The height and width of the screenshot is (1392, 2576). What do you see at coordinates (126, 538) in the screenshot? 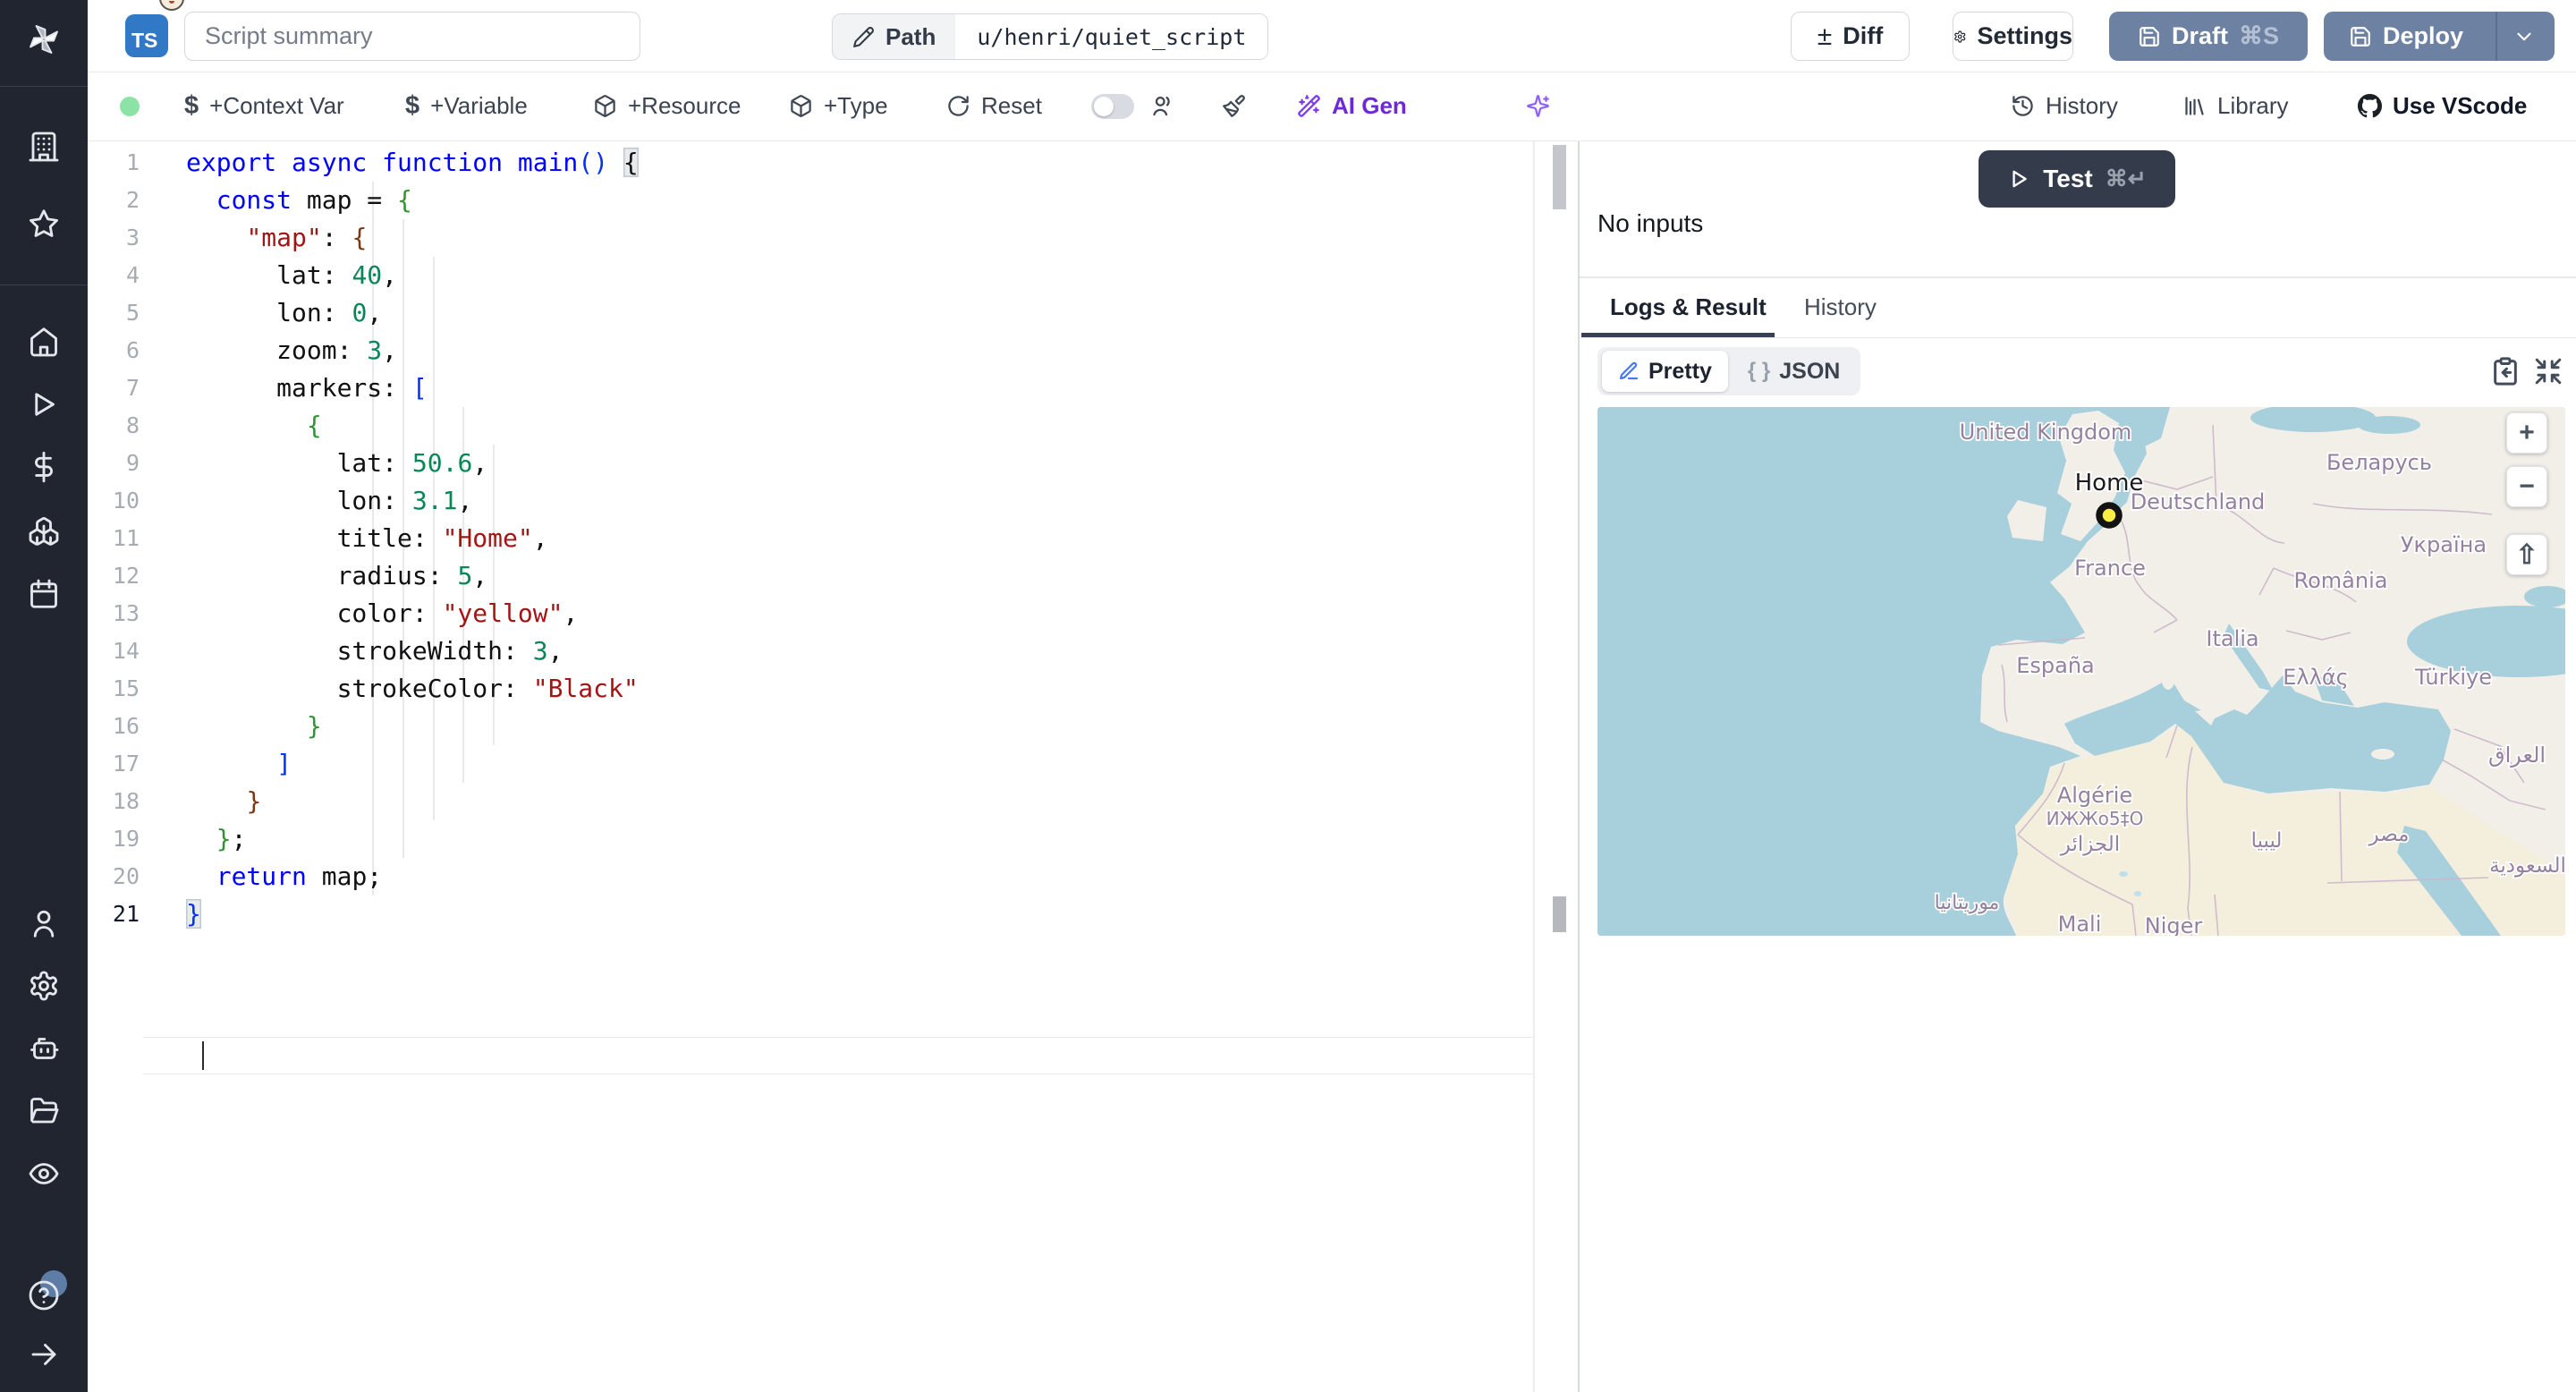
I see `line-number: 11` at bounding box center [126, 538].